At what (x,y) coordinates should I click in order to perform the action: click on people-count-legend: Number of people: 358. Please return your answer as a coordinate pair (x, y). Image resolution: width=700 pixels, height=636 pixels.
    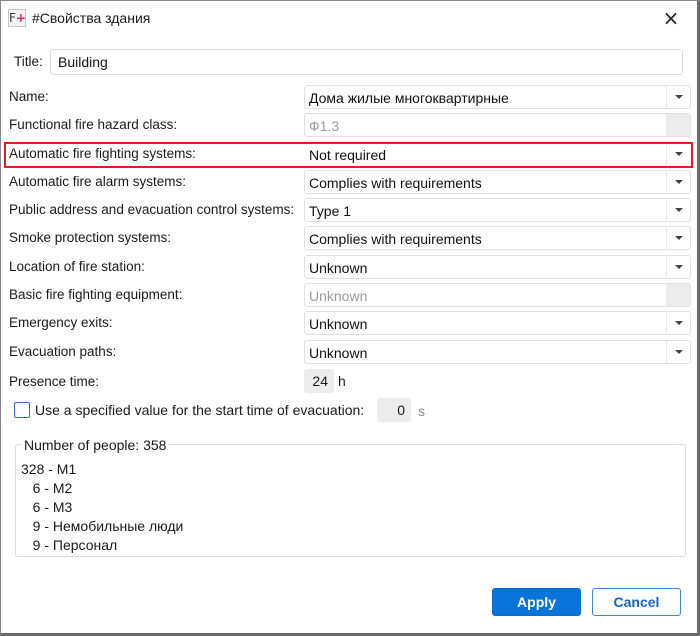
    Looking at the image, I should click on (95, 445).